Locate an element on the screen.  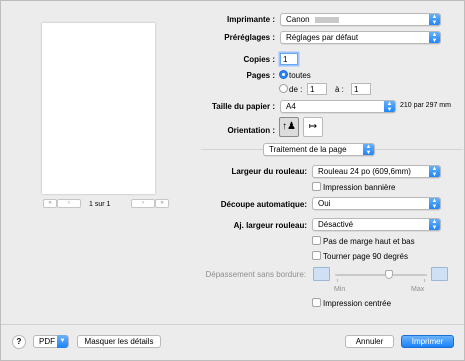
no-margin-checkbox is located at coordinates (316, 240).